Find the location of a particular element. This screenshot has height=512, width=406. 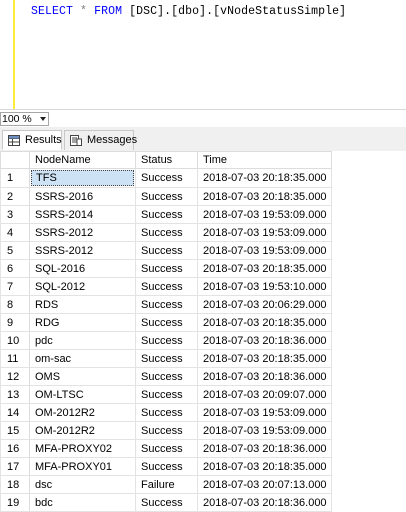

row-number-header is located at coordinates (15, 160).